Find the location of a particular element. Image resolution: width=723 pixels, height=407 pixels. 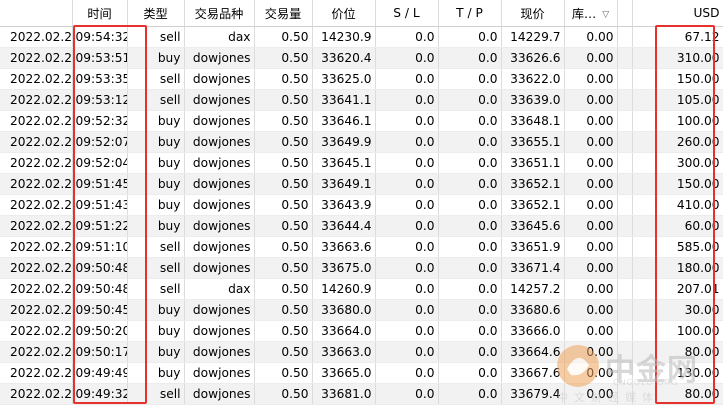

col-price-header: 价位 is located at coordinates (344, 13).